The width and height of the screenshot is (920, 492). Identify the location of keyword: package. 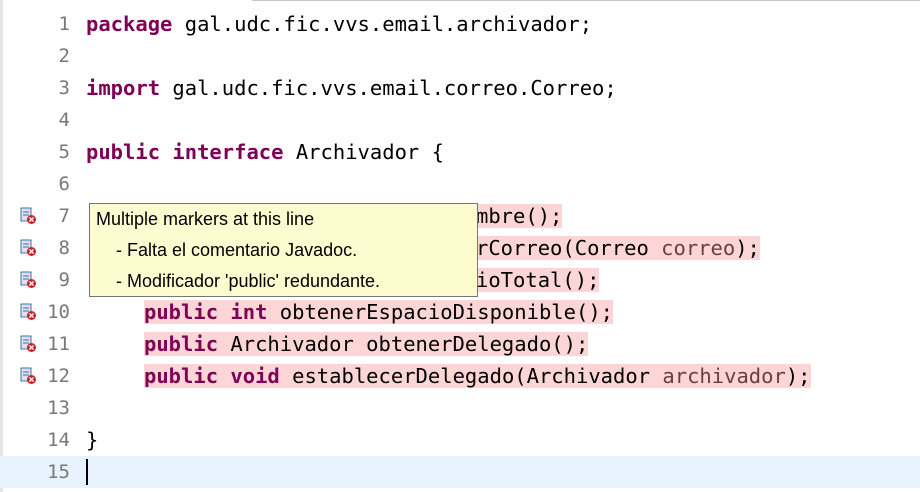
(129, 24).